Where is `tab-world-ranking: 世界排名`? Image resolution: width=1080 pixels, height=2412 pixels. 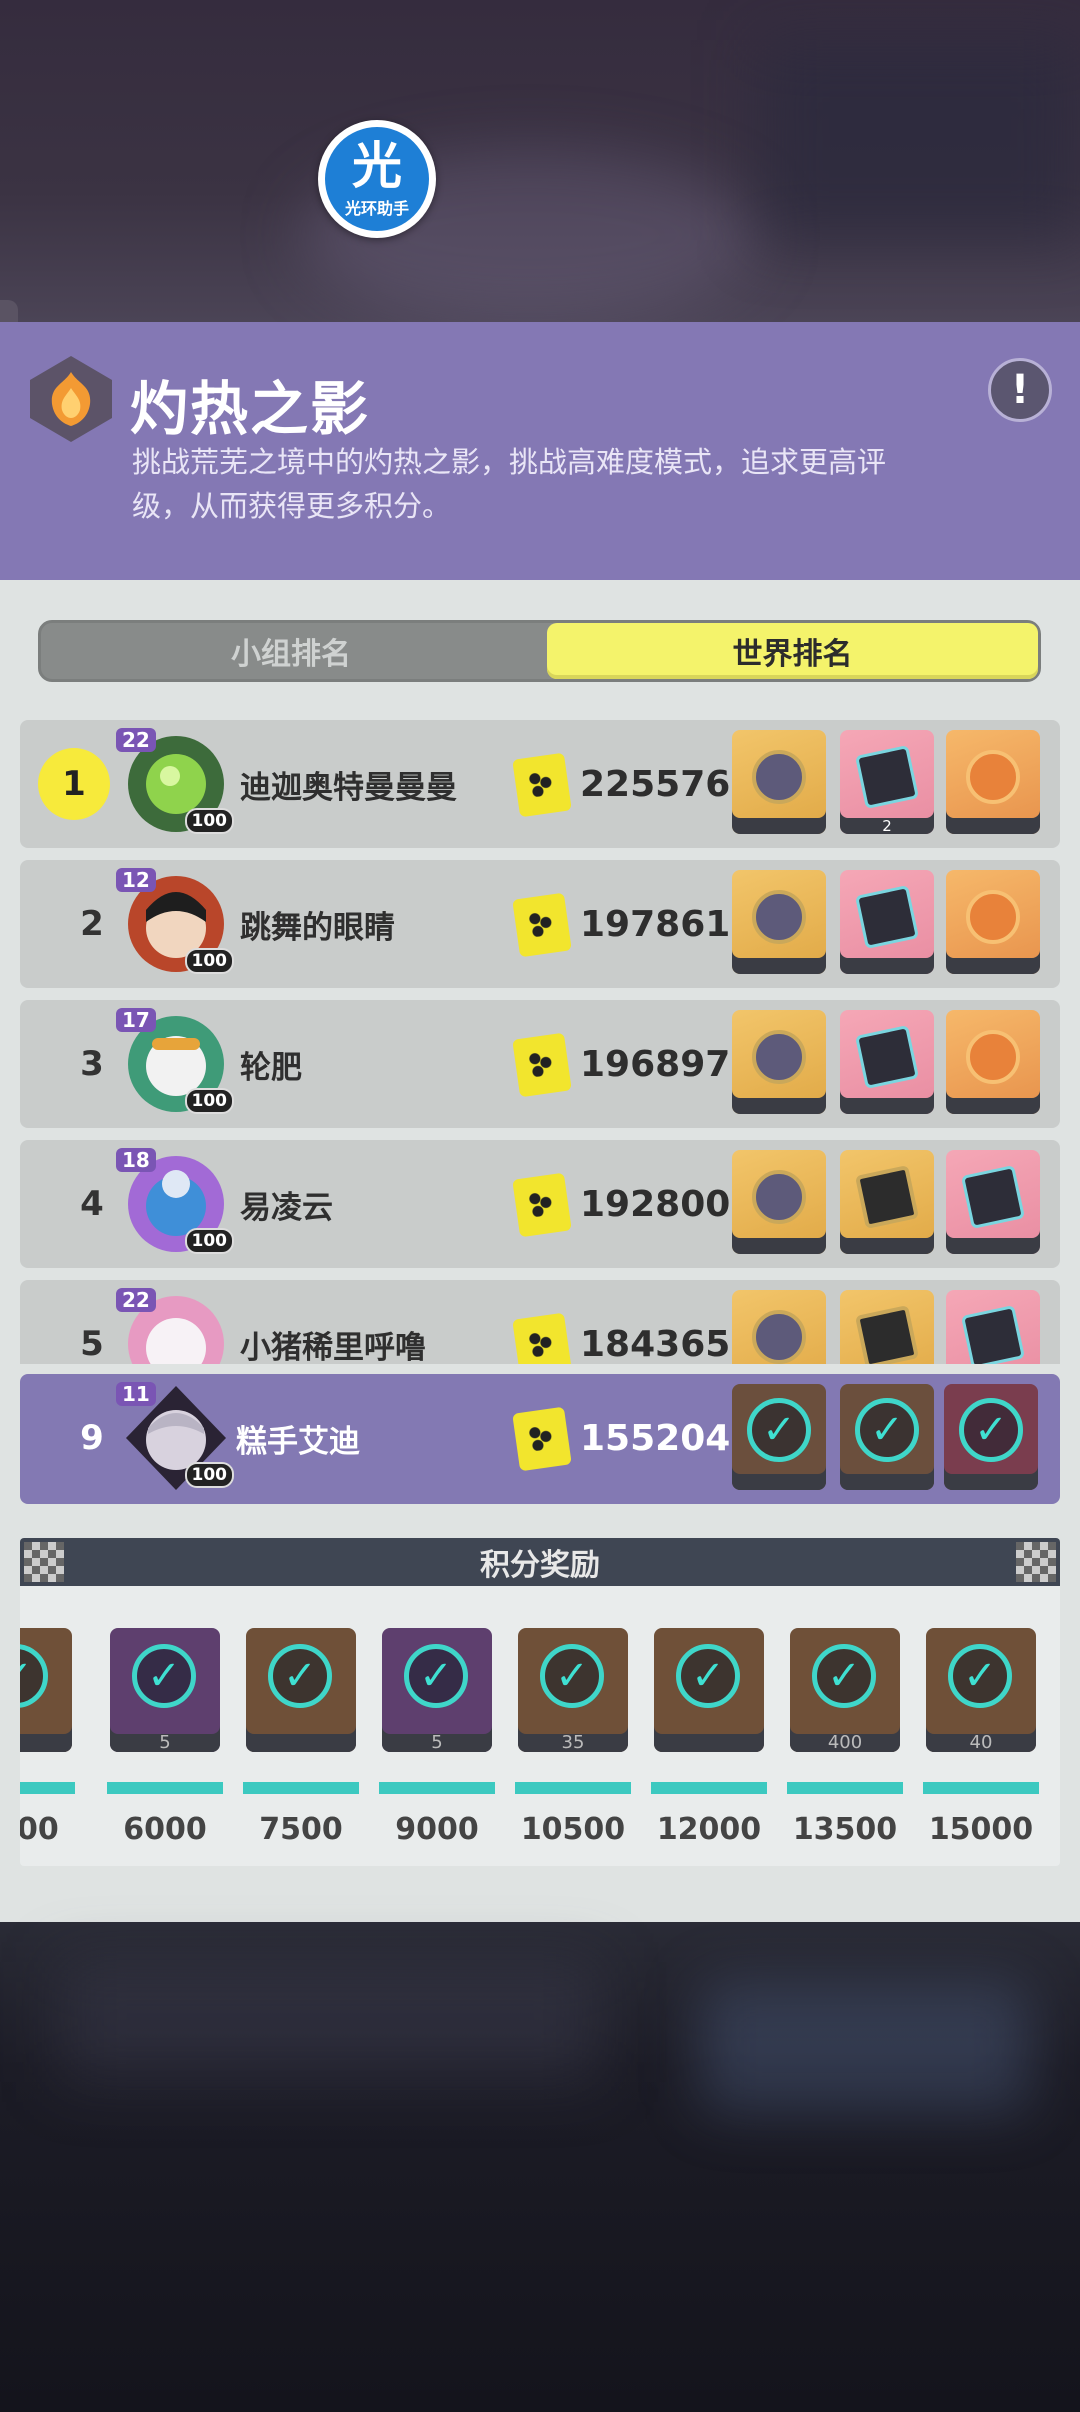 tab-world-ranking: 世界排名 is located at coordinates (792, 651).